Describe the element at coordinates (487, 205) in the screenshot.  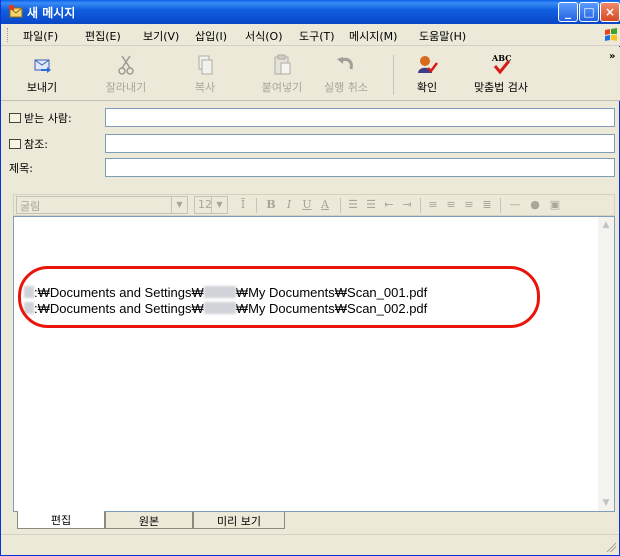
I see `justify-icon: ≣` at that location.